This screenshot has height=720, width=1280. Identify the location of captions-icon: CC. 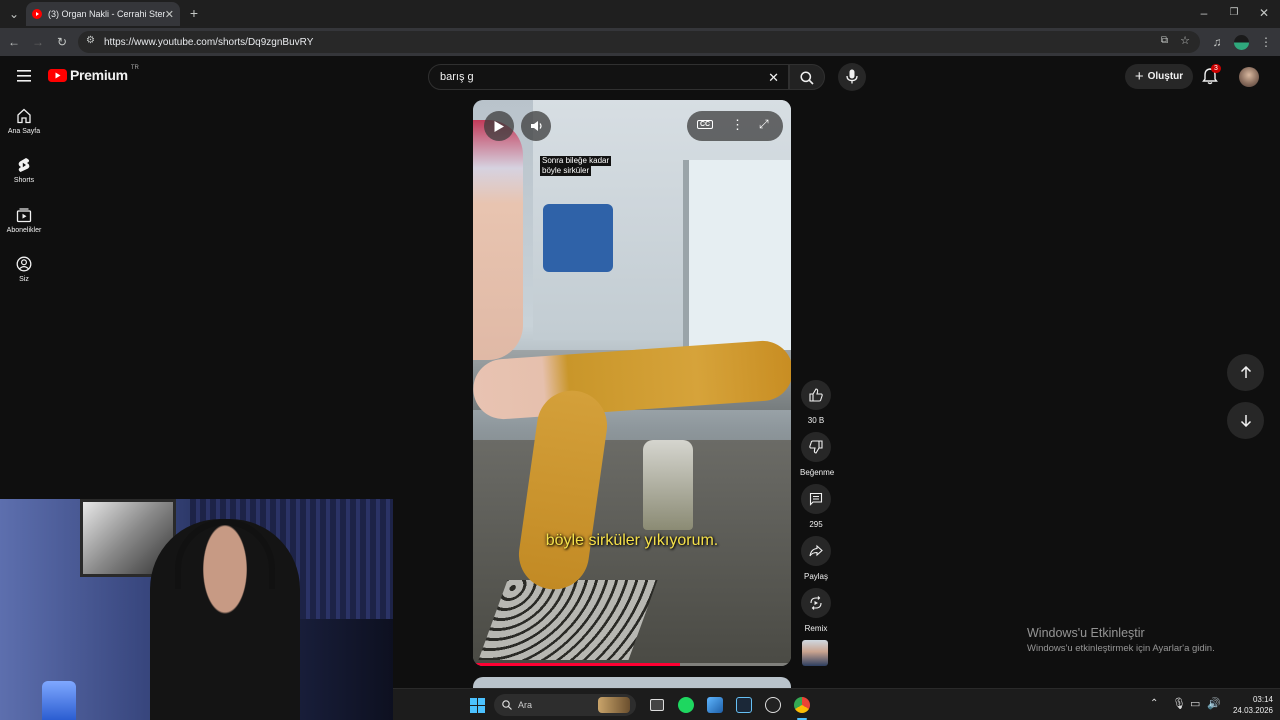
(705, 124).